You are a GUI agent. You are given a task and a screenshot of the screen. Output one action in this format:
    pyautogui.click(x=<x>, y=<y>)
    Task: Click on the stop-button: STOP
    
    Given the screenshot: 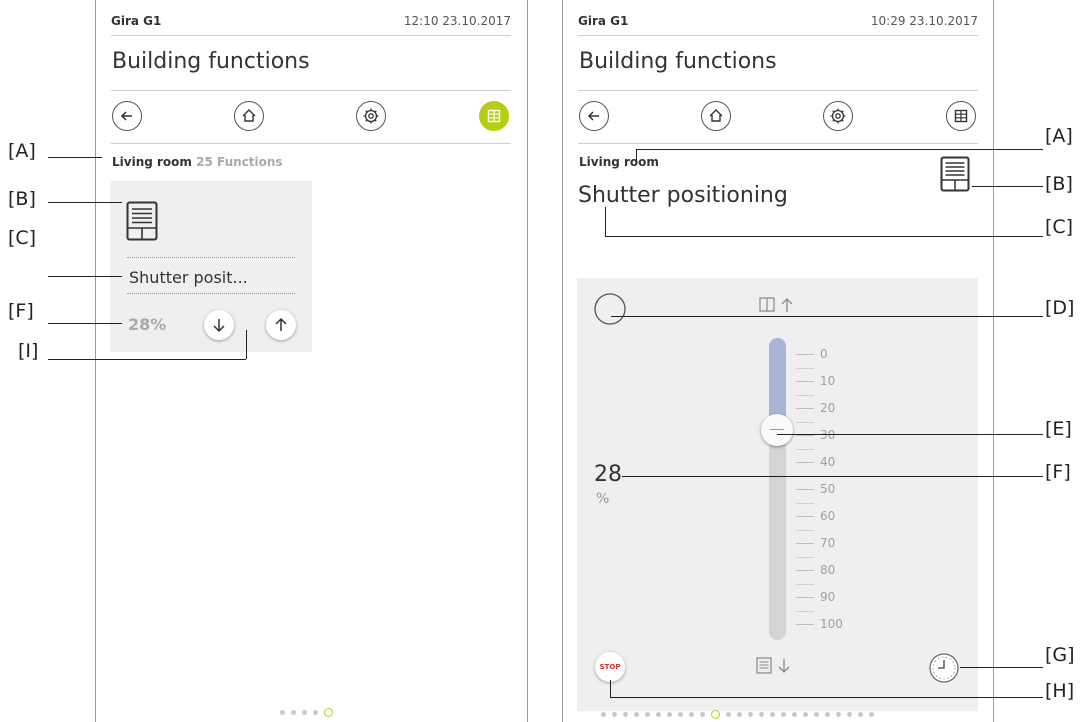 What is the action you would take?
    pyautogui.click(x=610, y=667)
    